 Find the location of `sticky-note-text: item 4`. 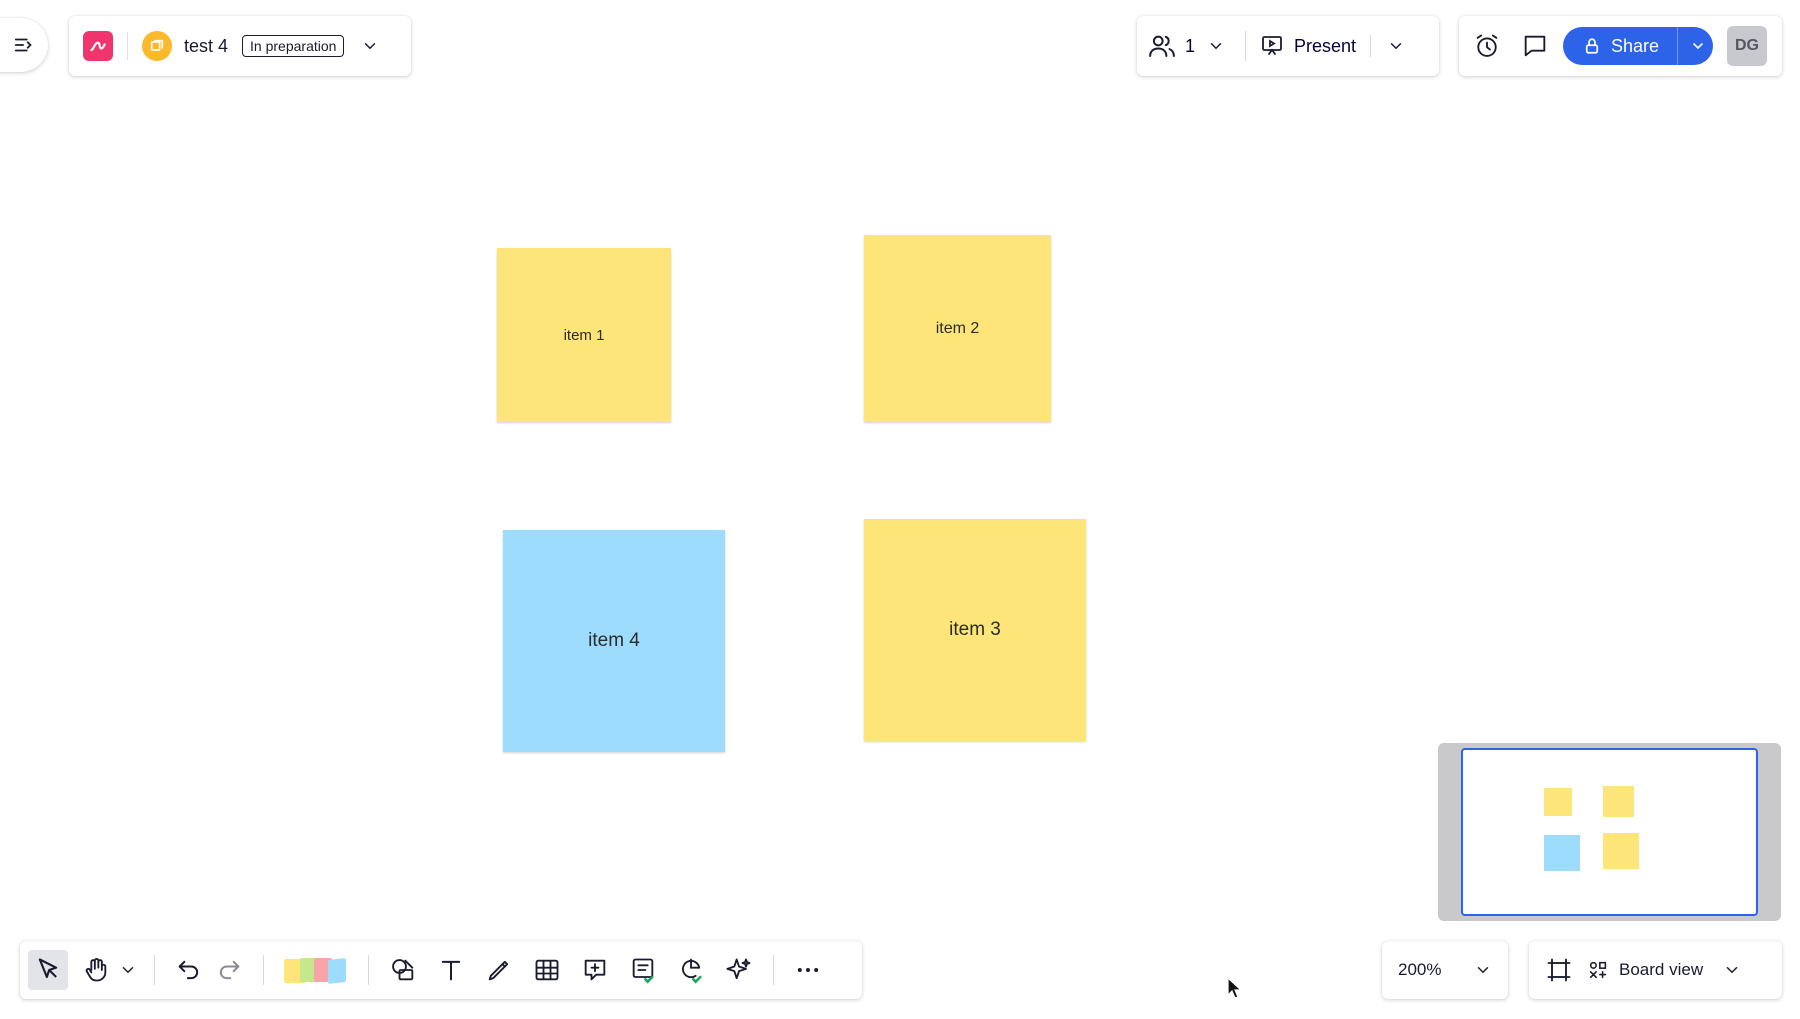

sticky-note-text: item 4 is located at coordinates (614, 640).